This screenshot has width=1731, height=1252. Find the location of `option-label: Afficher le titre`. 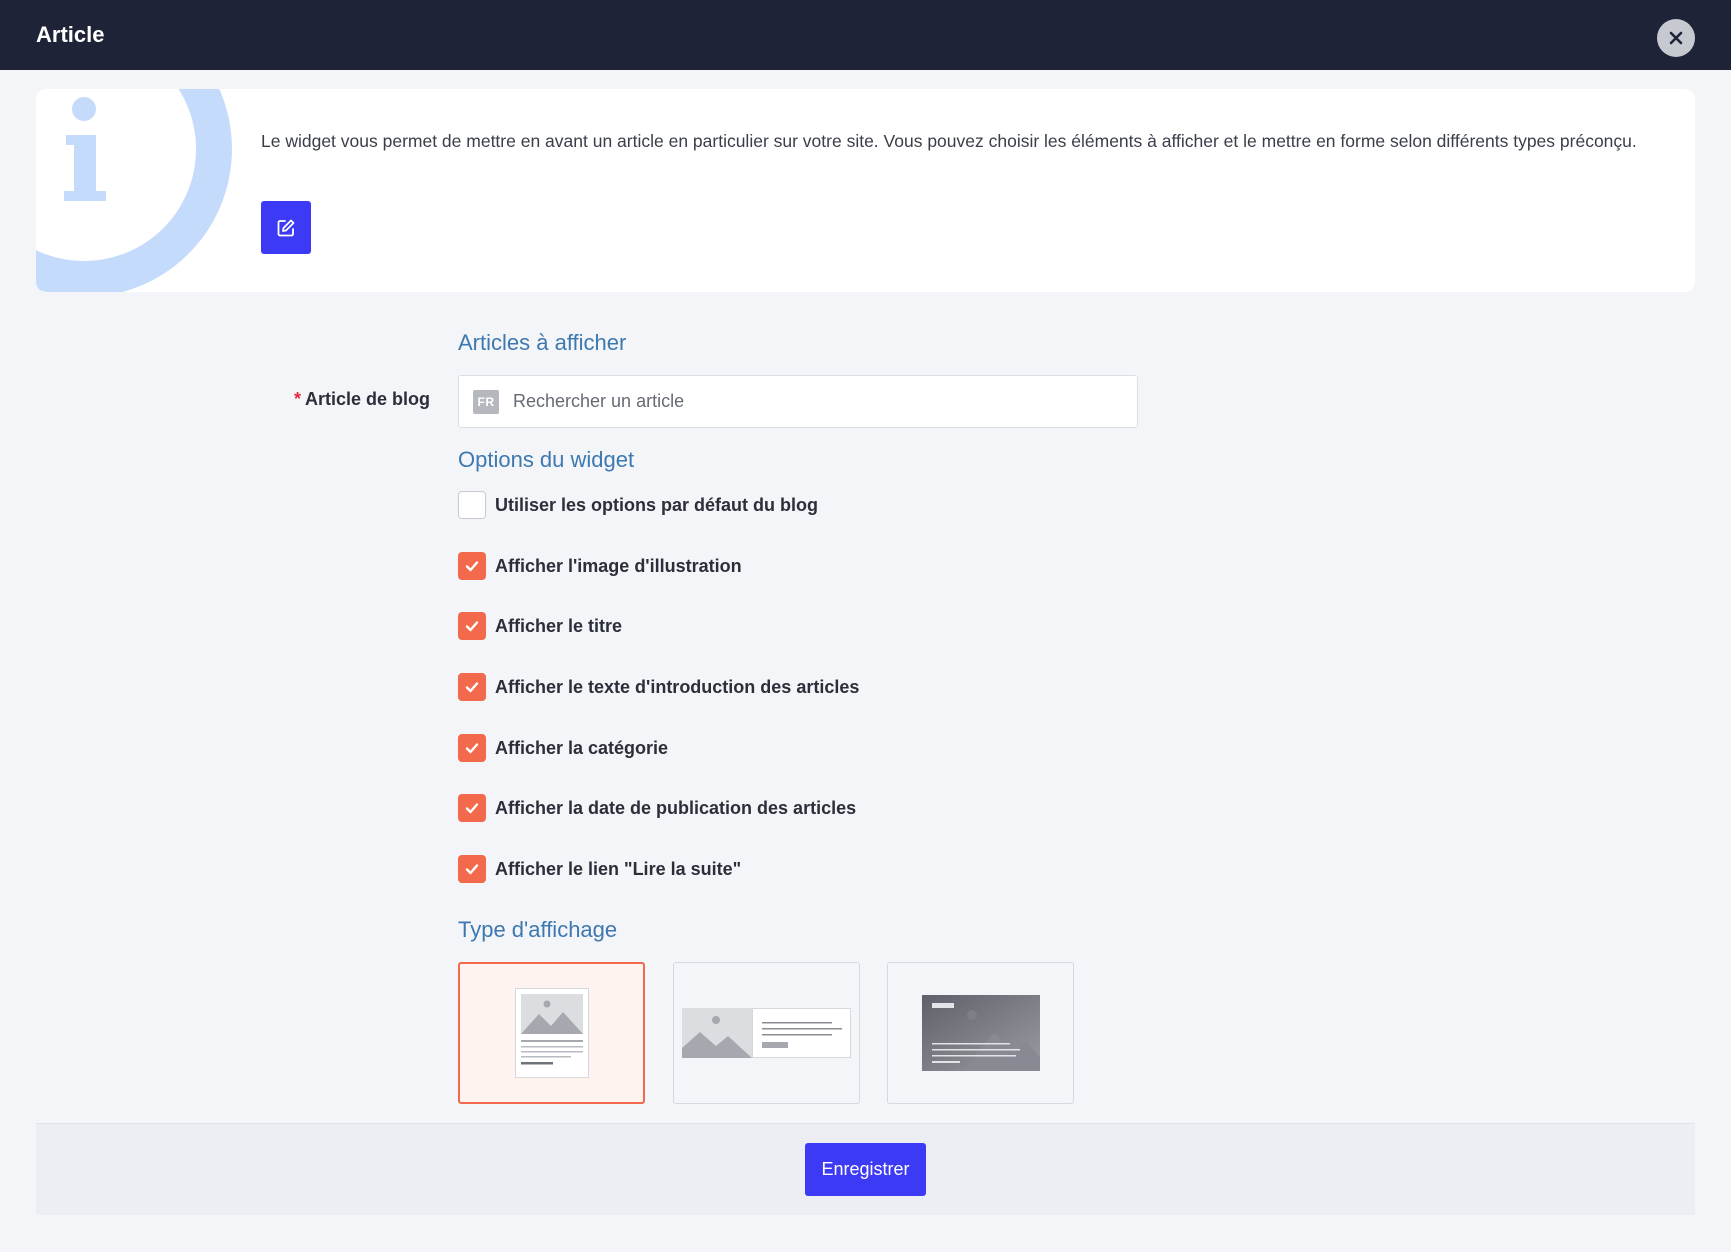

option-label: Afficher le titre is located at coordinates (559, 625).